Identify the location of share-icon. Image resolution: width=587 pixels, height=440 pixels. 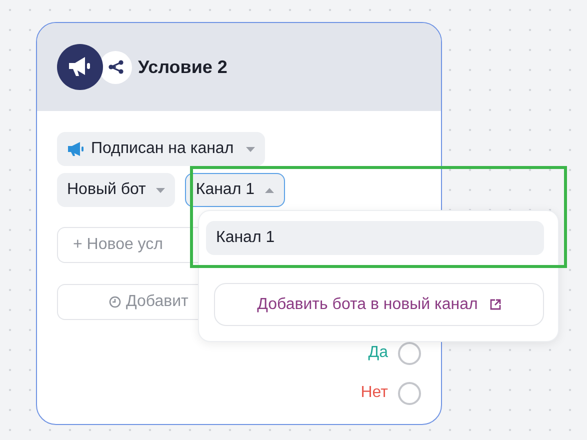
(115, 67).